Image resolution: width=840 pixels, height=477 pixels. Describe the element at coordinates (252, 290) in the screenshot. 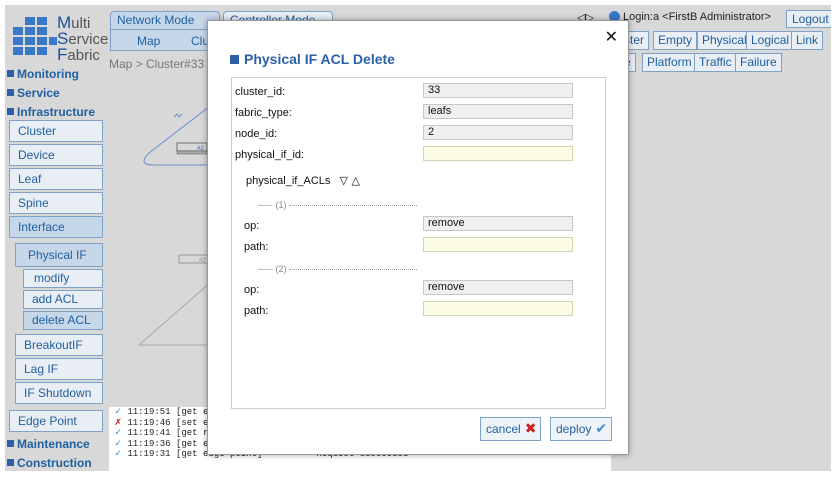

I see `op-label-2: op:` at that location.